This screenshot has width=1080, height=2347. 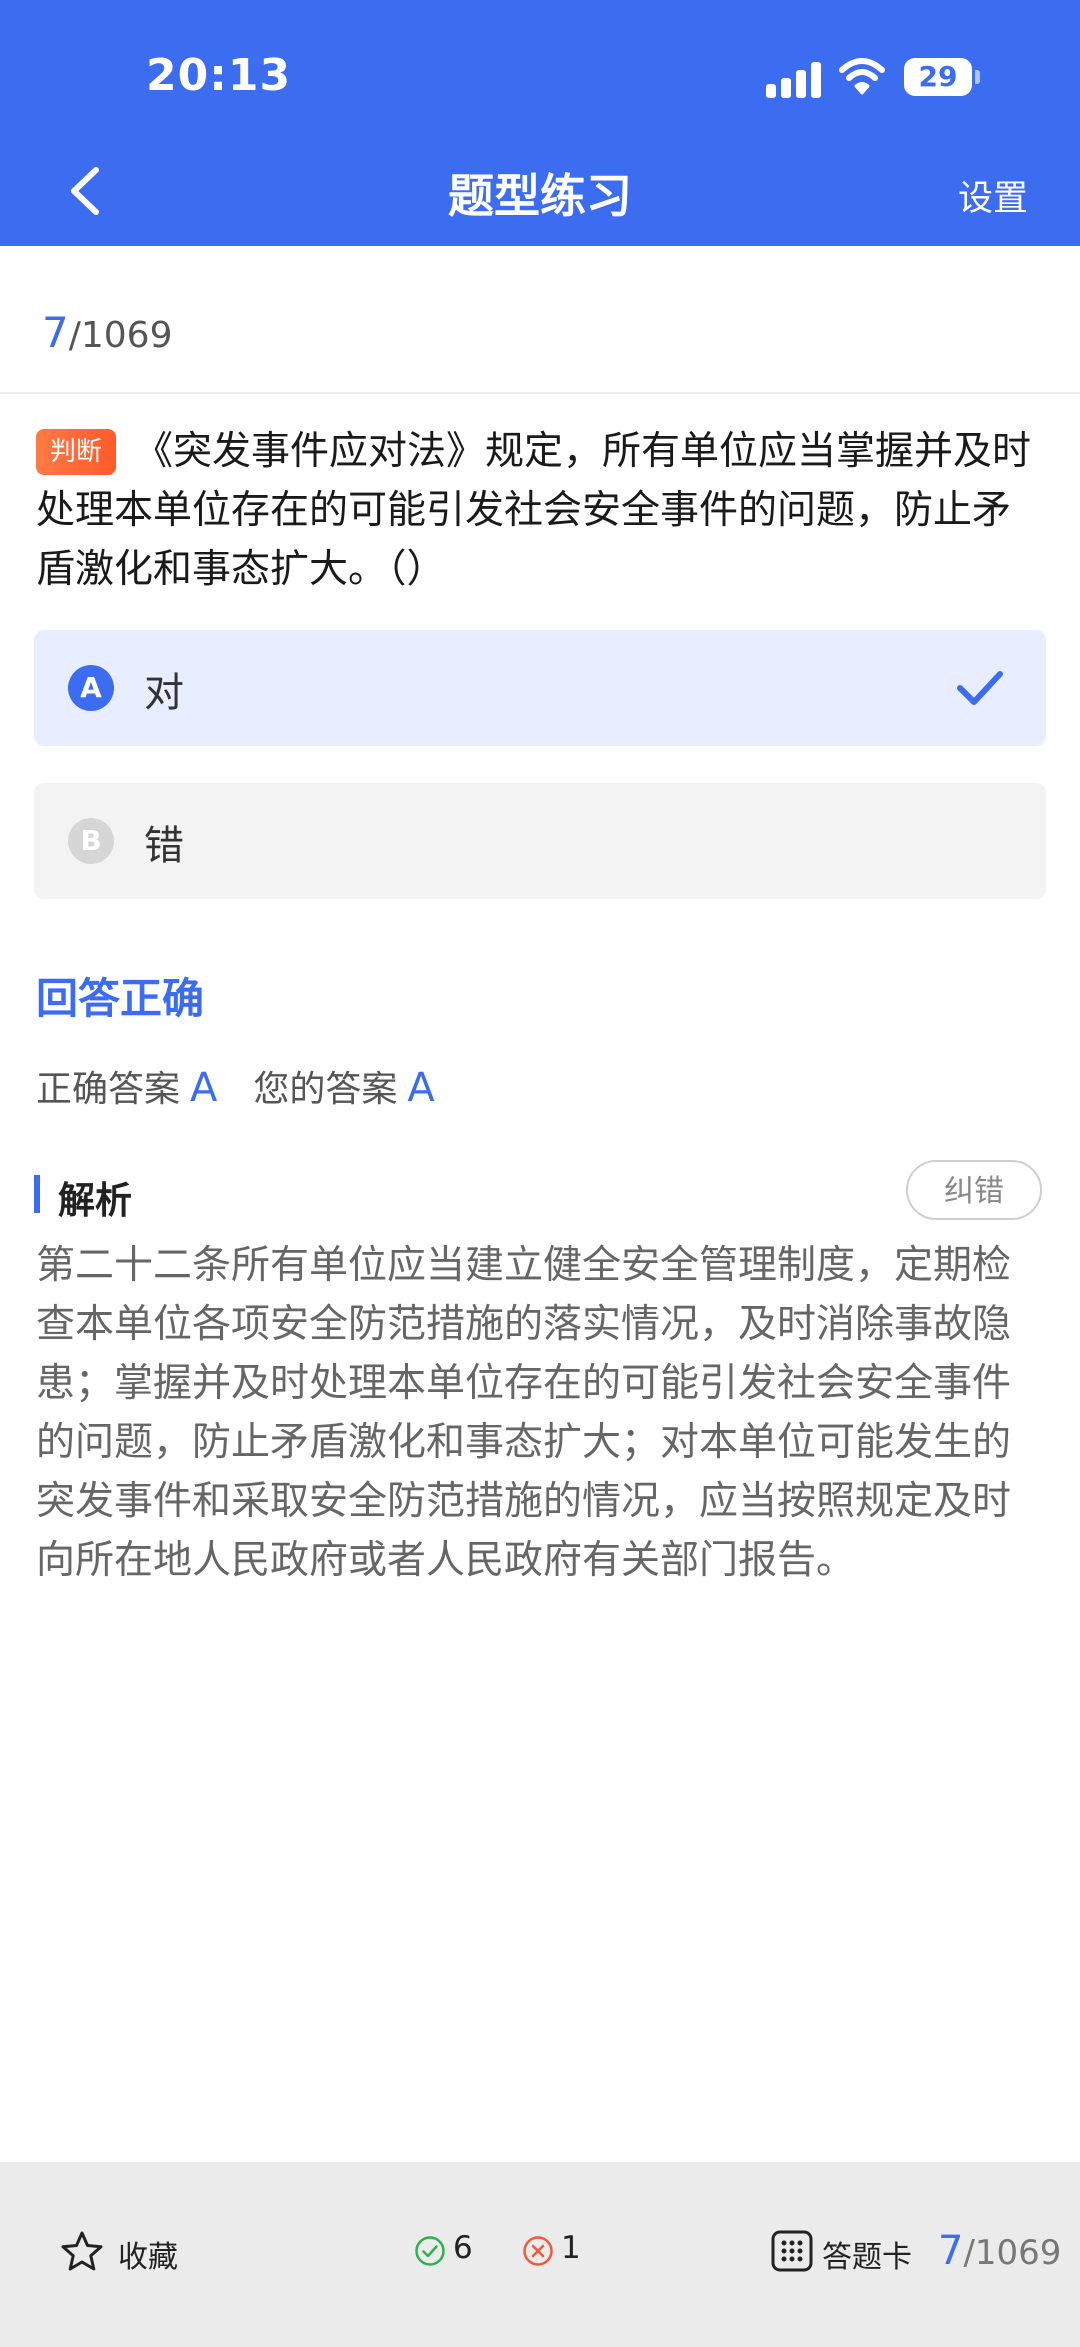 I want to click on option-text-b: 错, so click(x=164, y=846).